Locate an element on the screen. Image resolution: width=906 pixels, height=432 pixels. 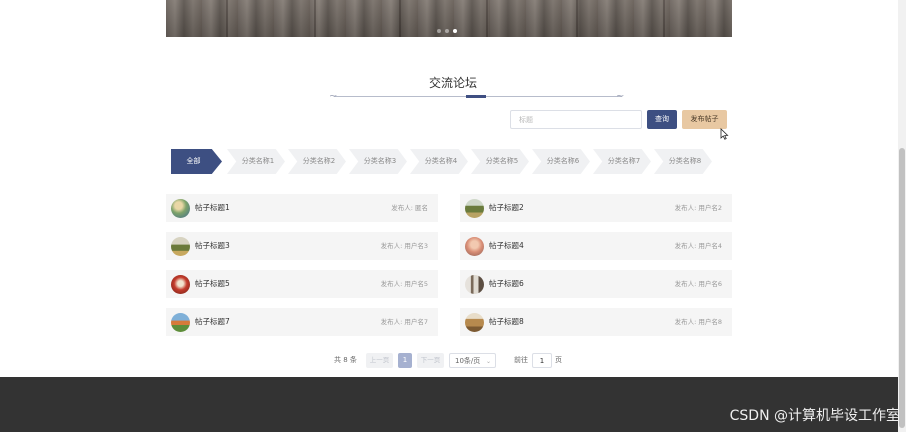
next-page-button: 下一页 is located at coordinates (430, 360).